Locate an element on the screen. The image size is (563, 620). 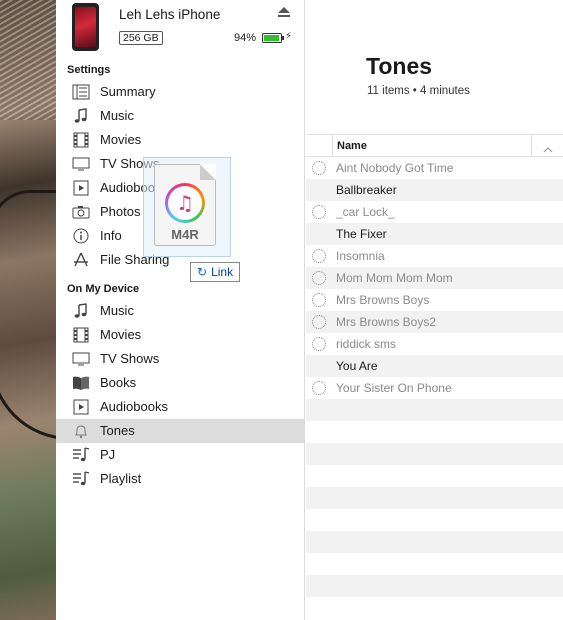
desktop-wallpaper-texture is located at coordinates (28, 60).